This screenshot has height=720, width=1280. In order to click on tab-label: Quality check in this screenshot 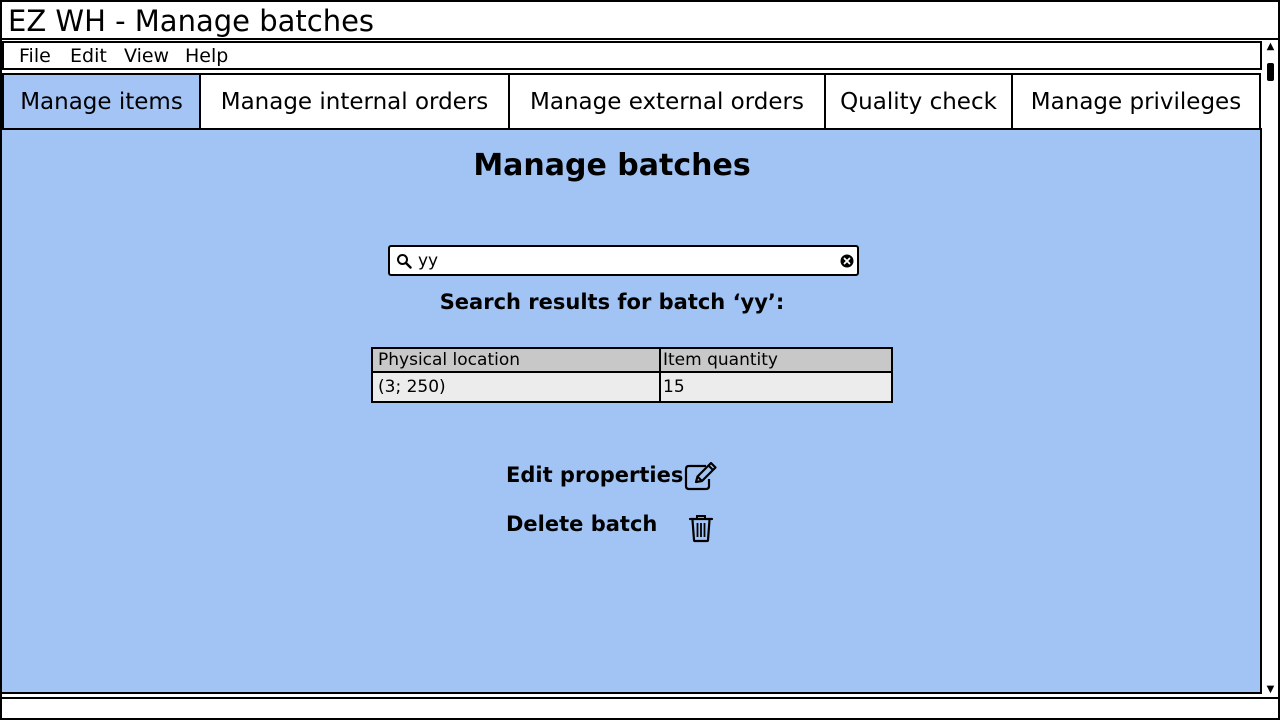, I will do `click(918, 102)`.